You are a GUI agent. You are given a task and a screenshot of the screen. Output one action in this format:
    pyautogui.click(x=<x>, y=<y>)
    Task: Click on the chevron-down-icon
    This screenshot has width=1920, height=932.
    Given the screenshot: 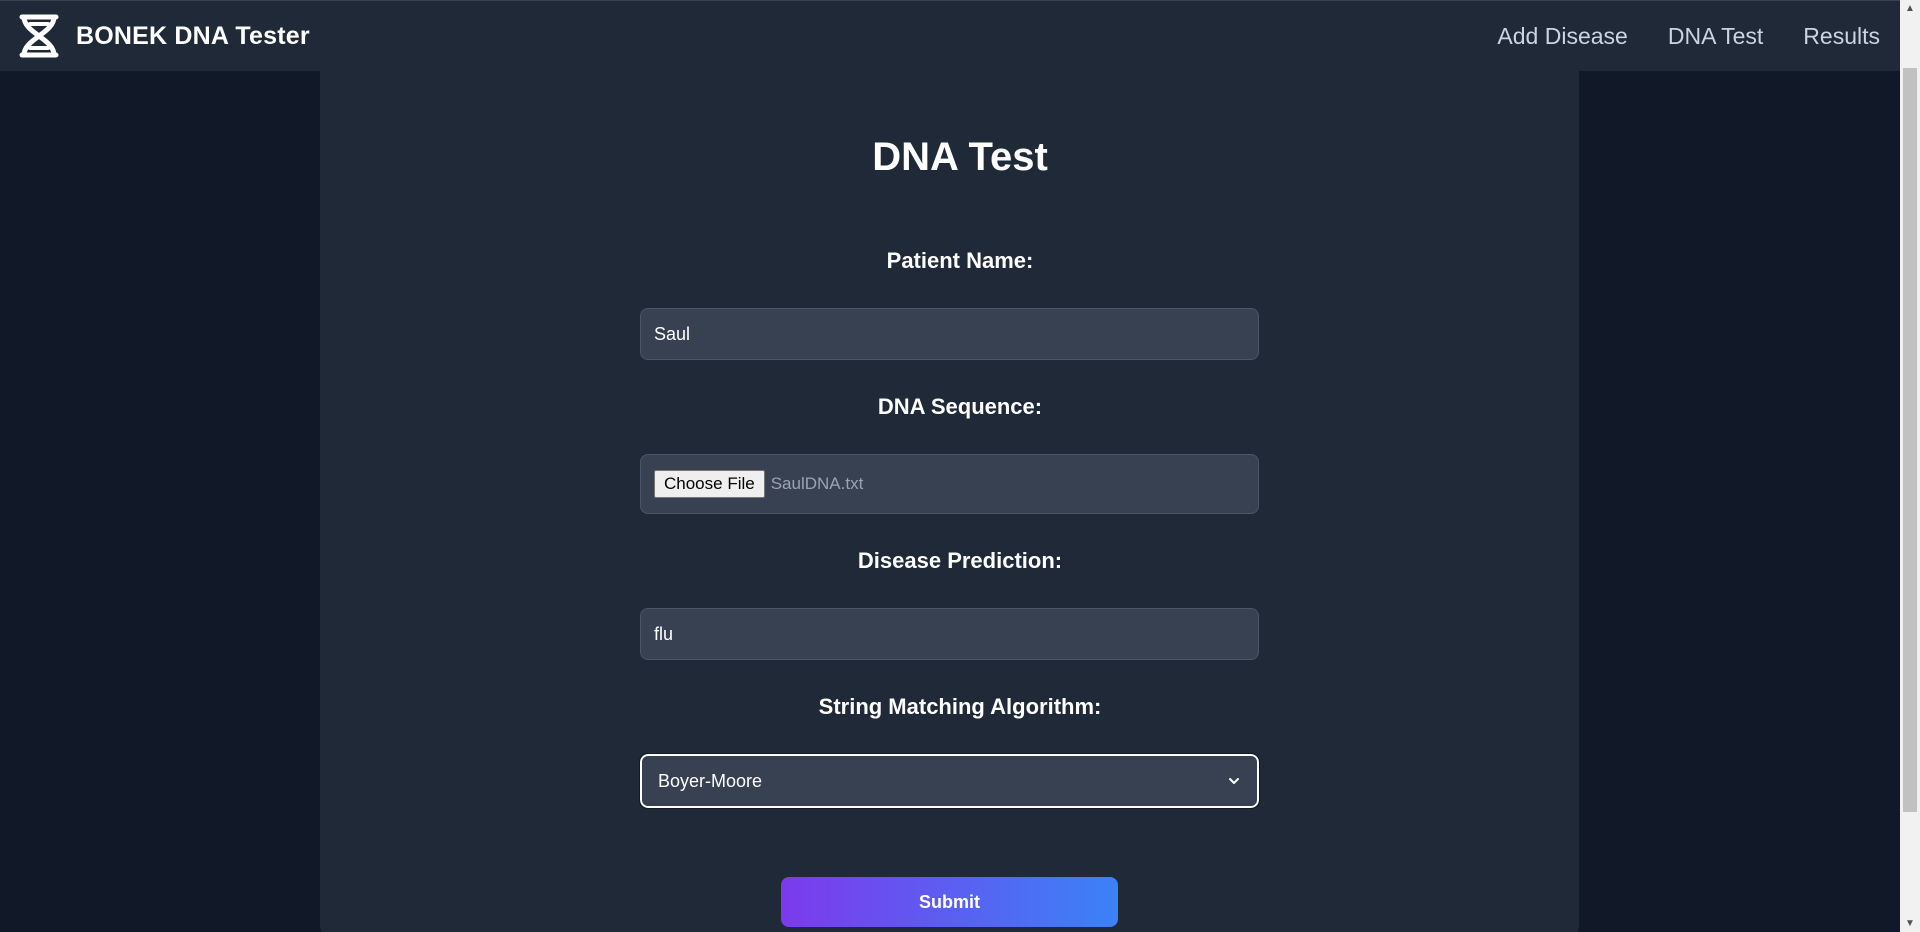 What is the action you would take?
    pyautogui.click(x=1234, y=781)
    